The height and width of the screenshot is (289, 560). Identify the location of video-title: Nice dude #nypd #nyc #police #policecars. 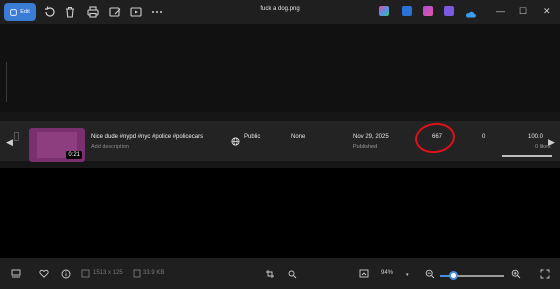
(147, 137).